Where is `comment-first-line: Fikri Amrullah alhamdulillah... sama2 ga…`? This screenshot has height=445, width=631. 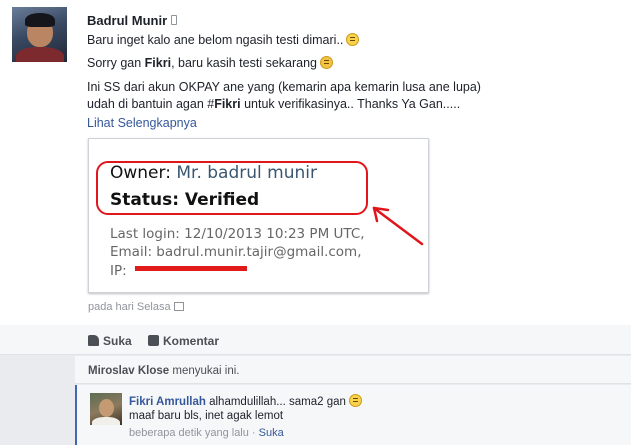
comment-first-line: Fikri Amrullah alhamdulillah... sama2 ga… is located at coordinates (245, 401).